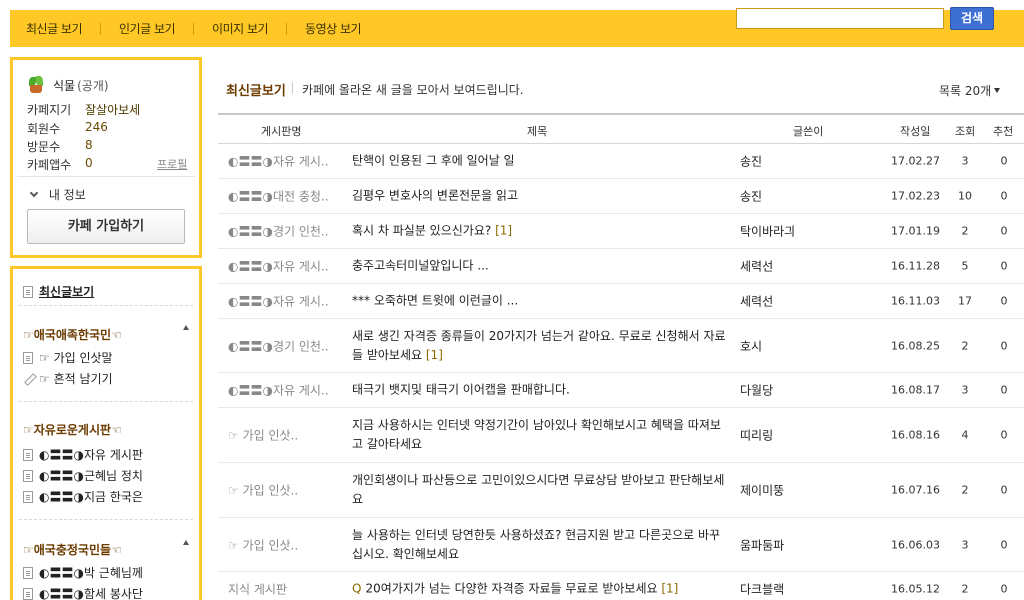 This screenshot has width=1024, height=600. Describe the element at coordinates (767, 231) in the screenshot. I see `row-author: 탁이바라긔` at that location.